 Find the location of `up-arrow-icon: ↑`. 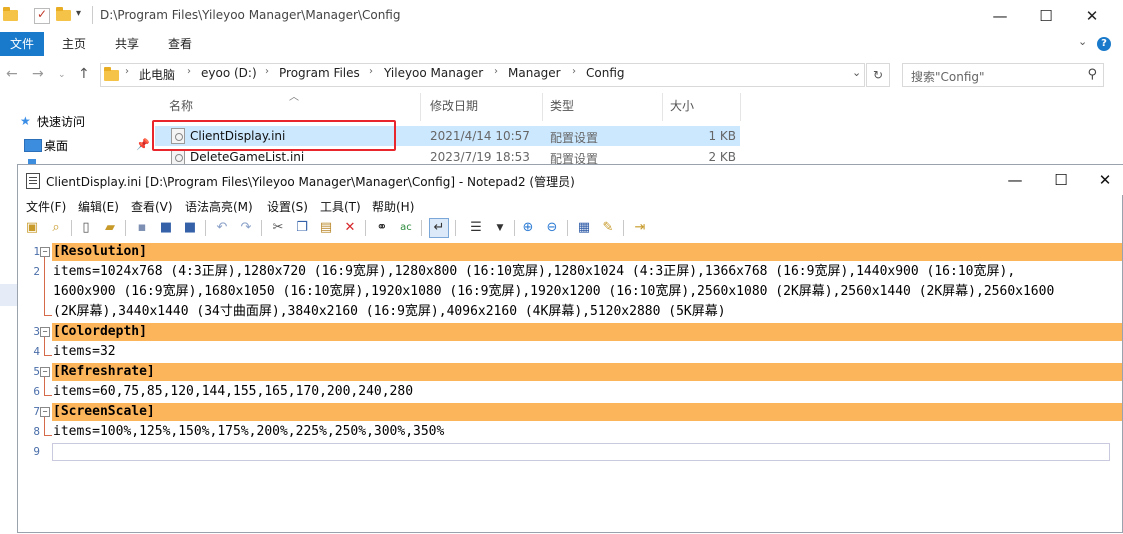

up-arrow-icon: ↑ is located at coordinates (84, 74).